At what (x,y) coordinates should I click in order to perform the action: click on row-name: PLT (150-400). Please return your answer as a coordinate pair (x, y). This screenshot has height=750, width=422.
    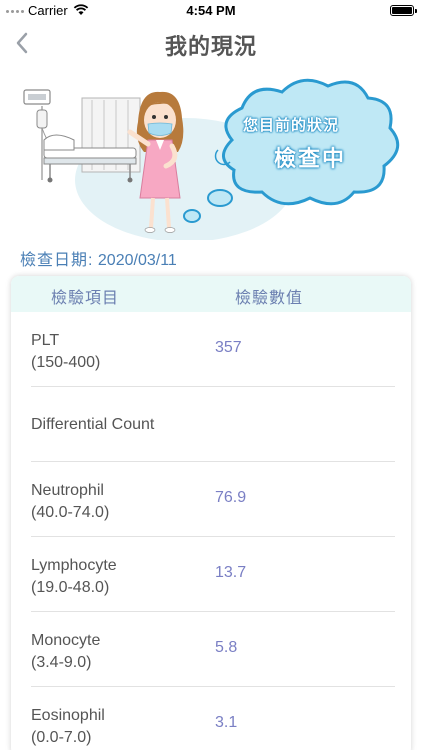
    Looking at the image, I should click on (66, 351).